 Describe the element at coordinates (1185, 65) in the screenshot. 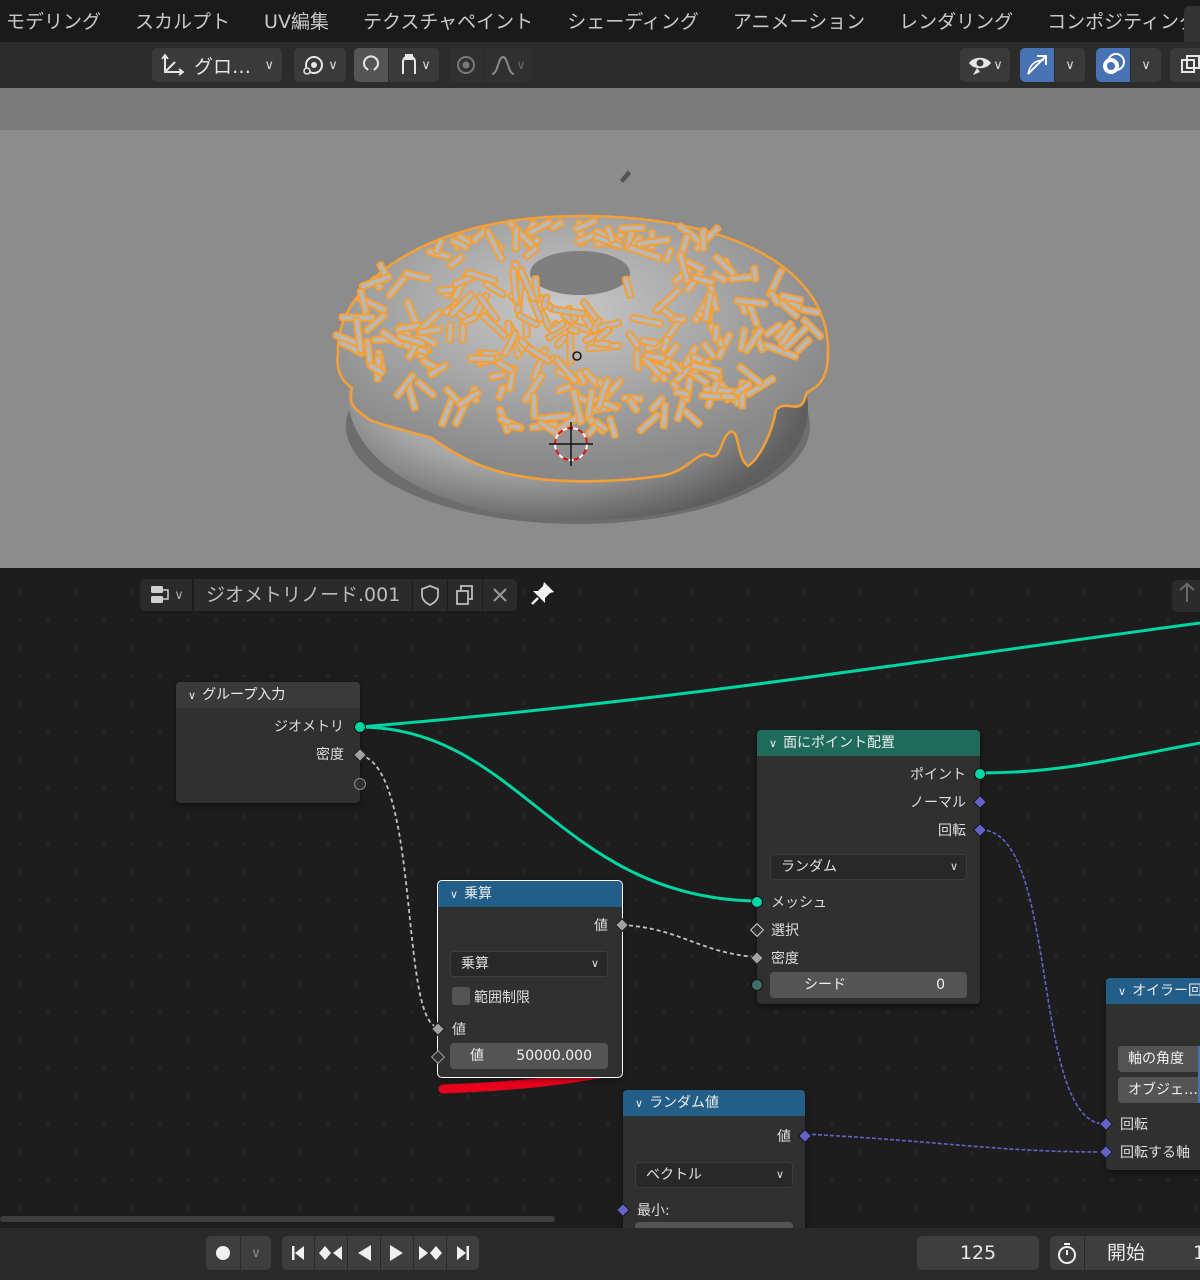

I see `xray-toggle` at that location.